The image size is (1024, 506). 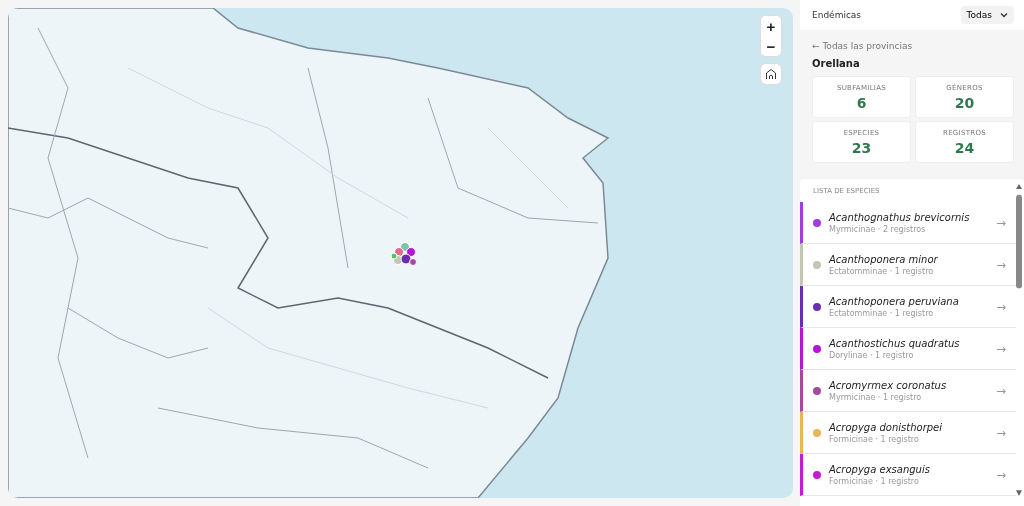 What do you see at coordinates (1019, 340) in the screenshot?
I see `scrollbar` at bounding box center [1019, 340].